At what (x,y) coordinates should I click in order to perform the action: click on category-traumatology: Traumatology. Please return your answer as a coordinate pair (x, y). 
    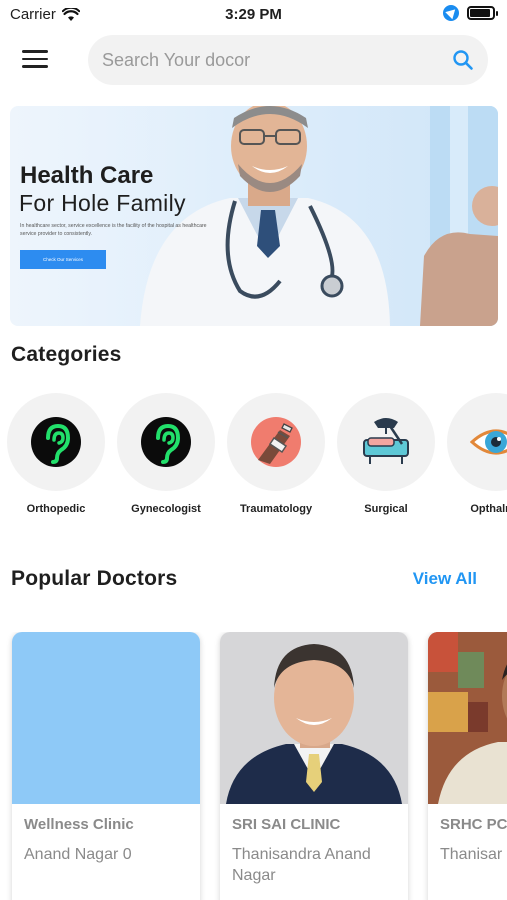
    Looking at the image, I should click on (276, 454).